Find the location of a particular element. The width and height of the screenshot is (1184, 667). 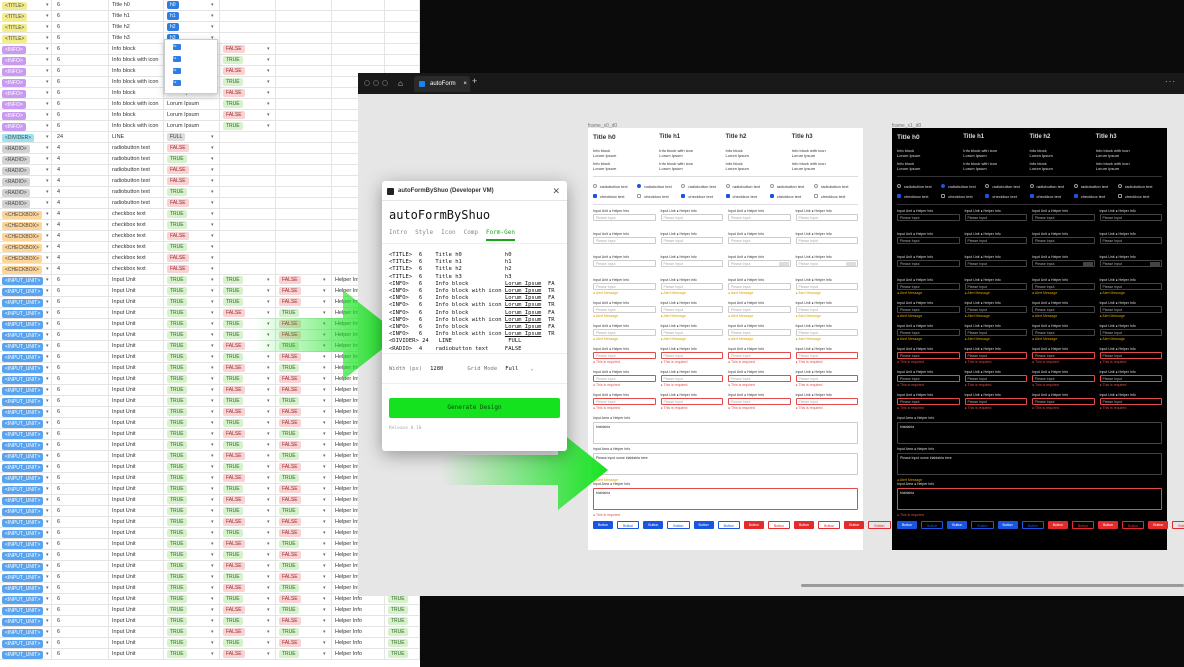

cell-value: FALSE ▾ is located at coordinates (192, 203).